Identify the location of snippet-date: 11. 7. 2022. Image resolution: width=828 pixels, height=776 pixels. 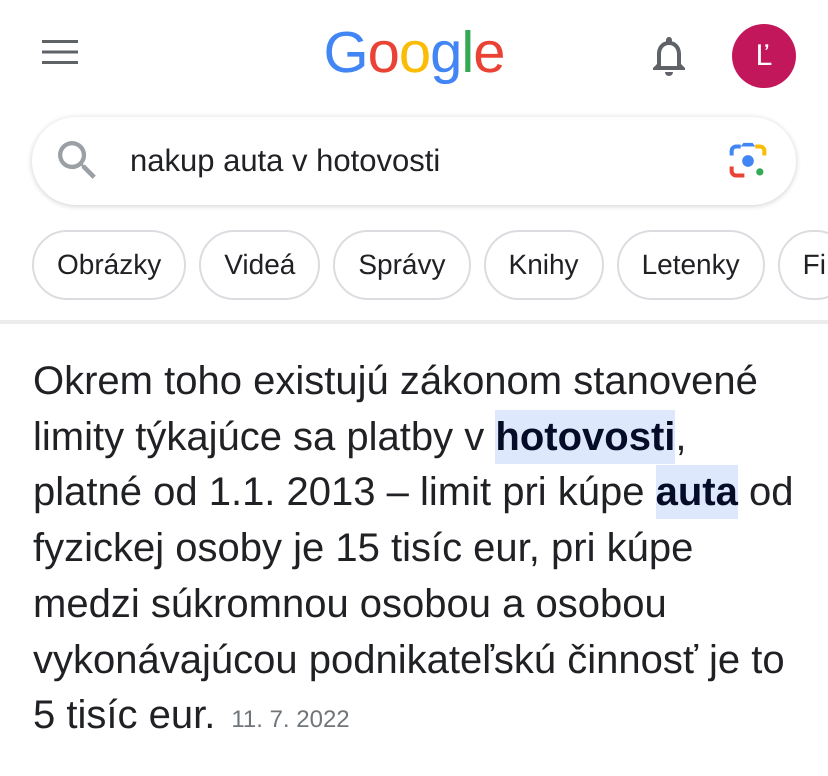
(290, 720).